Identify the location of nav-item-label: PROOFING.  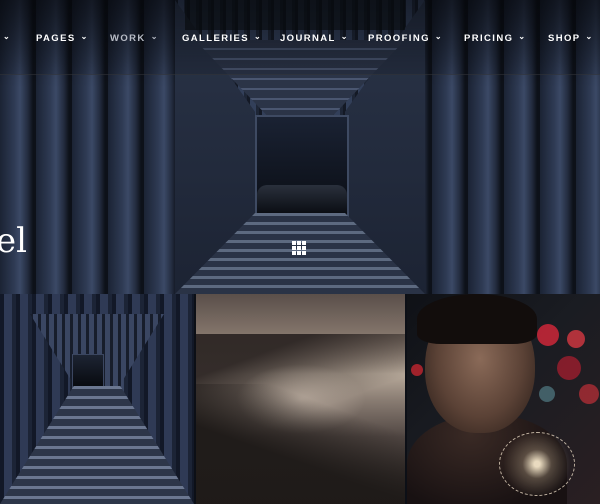
(399, 38).